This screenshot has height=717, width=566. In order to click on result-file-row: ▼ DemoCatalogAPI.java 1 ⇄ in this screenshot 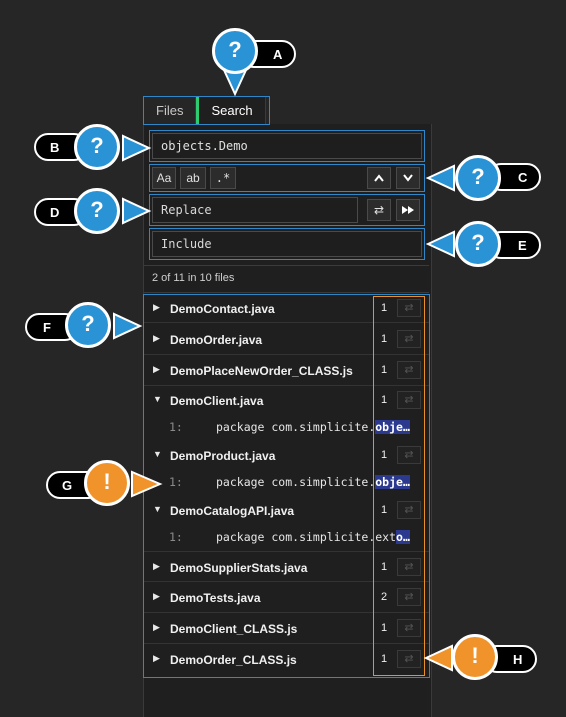, I will do `click(286, 510)`.